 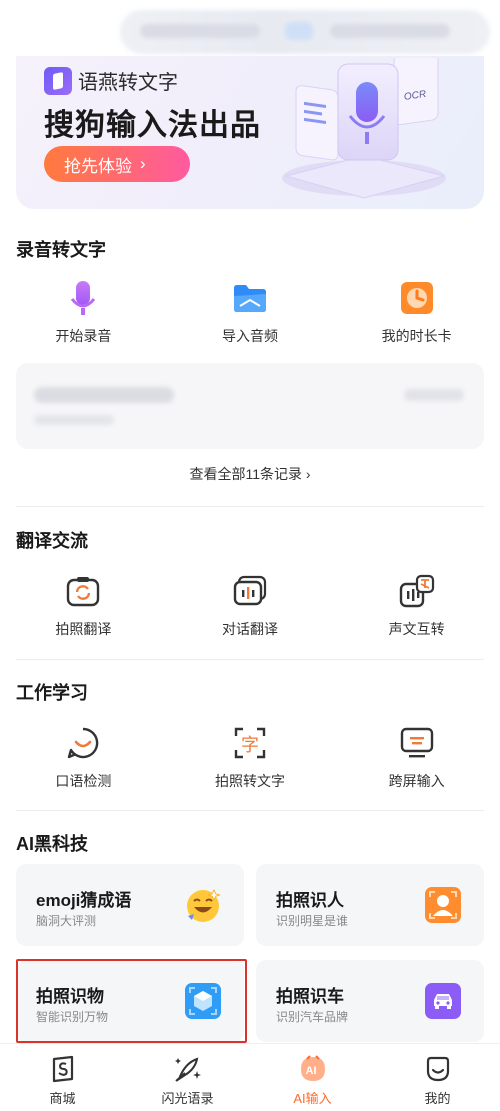 I want to click on card-title: 拍照识人, so click(x=310, y=900).